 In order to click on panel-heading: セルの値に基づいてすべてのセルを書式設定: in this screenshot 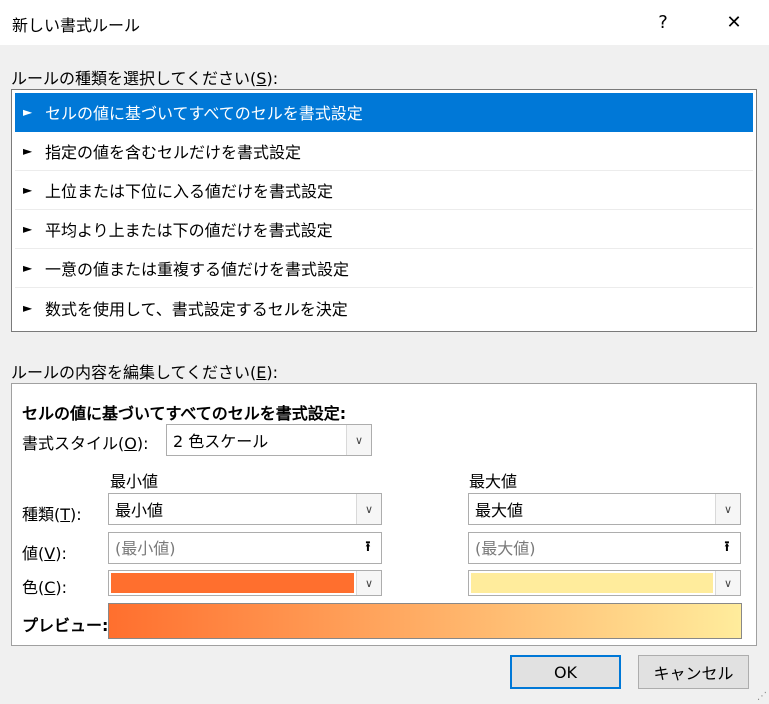, I will do `click(184, 413)`.